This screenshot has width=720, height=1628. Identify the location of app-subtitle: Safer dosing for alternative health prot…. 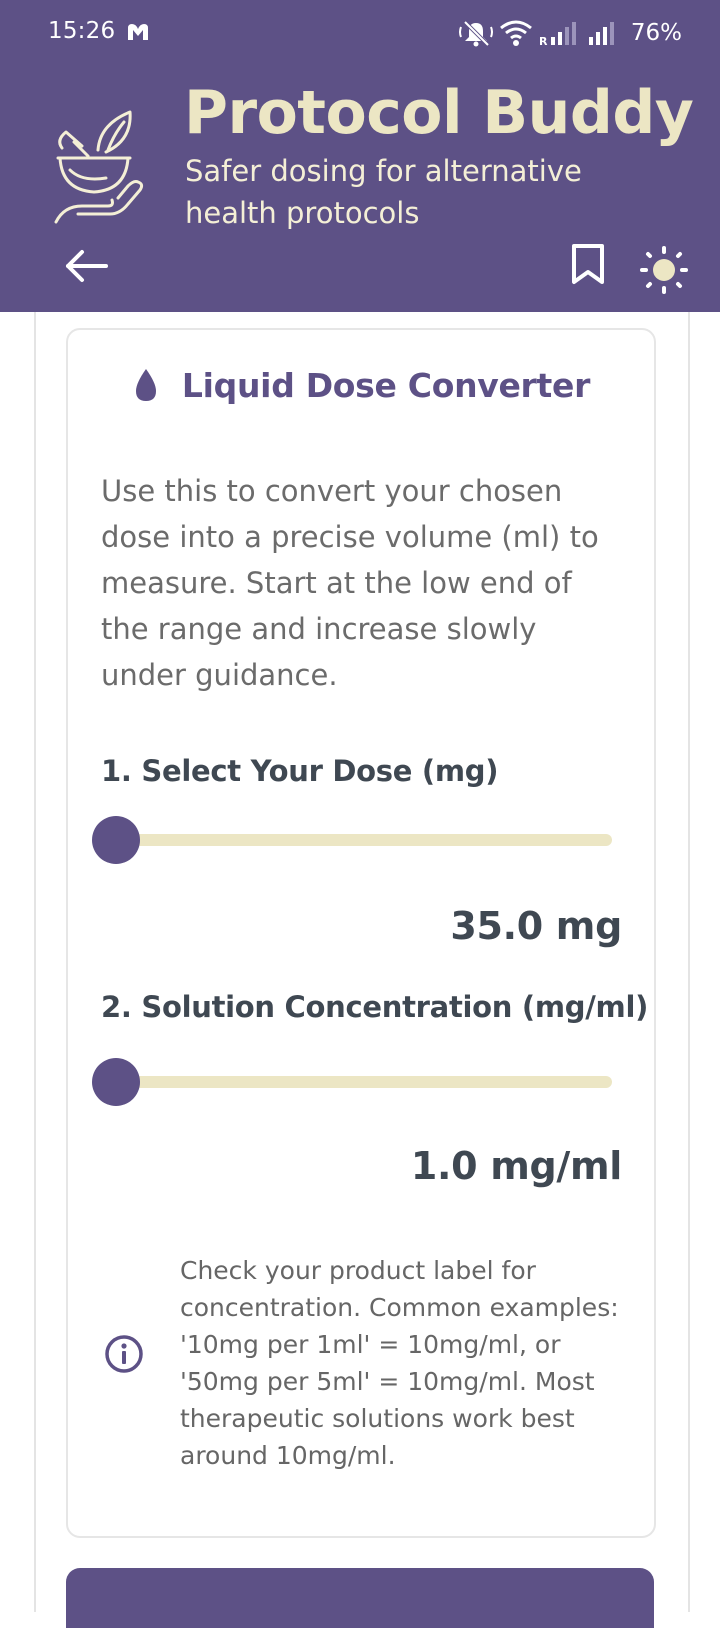
(383, 192).